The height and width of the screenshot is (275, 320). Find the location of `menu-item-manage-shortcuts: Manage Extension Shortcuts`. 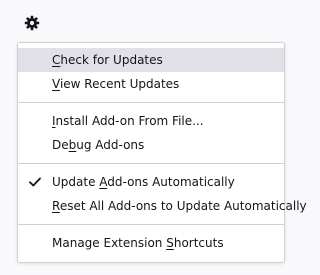

menu-item-manage-shortcuts: Manage Extension Shortcuts is located at coordinates (151, 243).